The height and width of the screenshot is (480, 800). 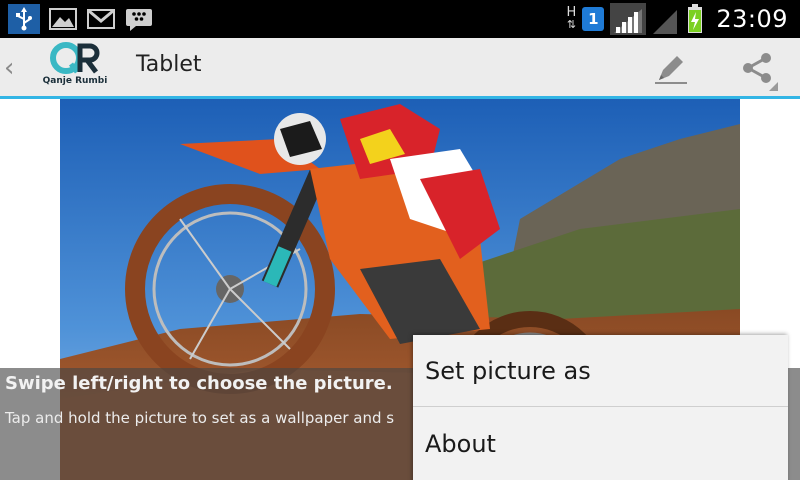 I want to click on gmail-icon, so click(x=101, y=19).